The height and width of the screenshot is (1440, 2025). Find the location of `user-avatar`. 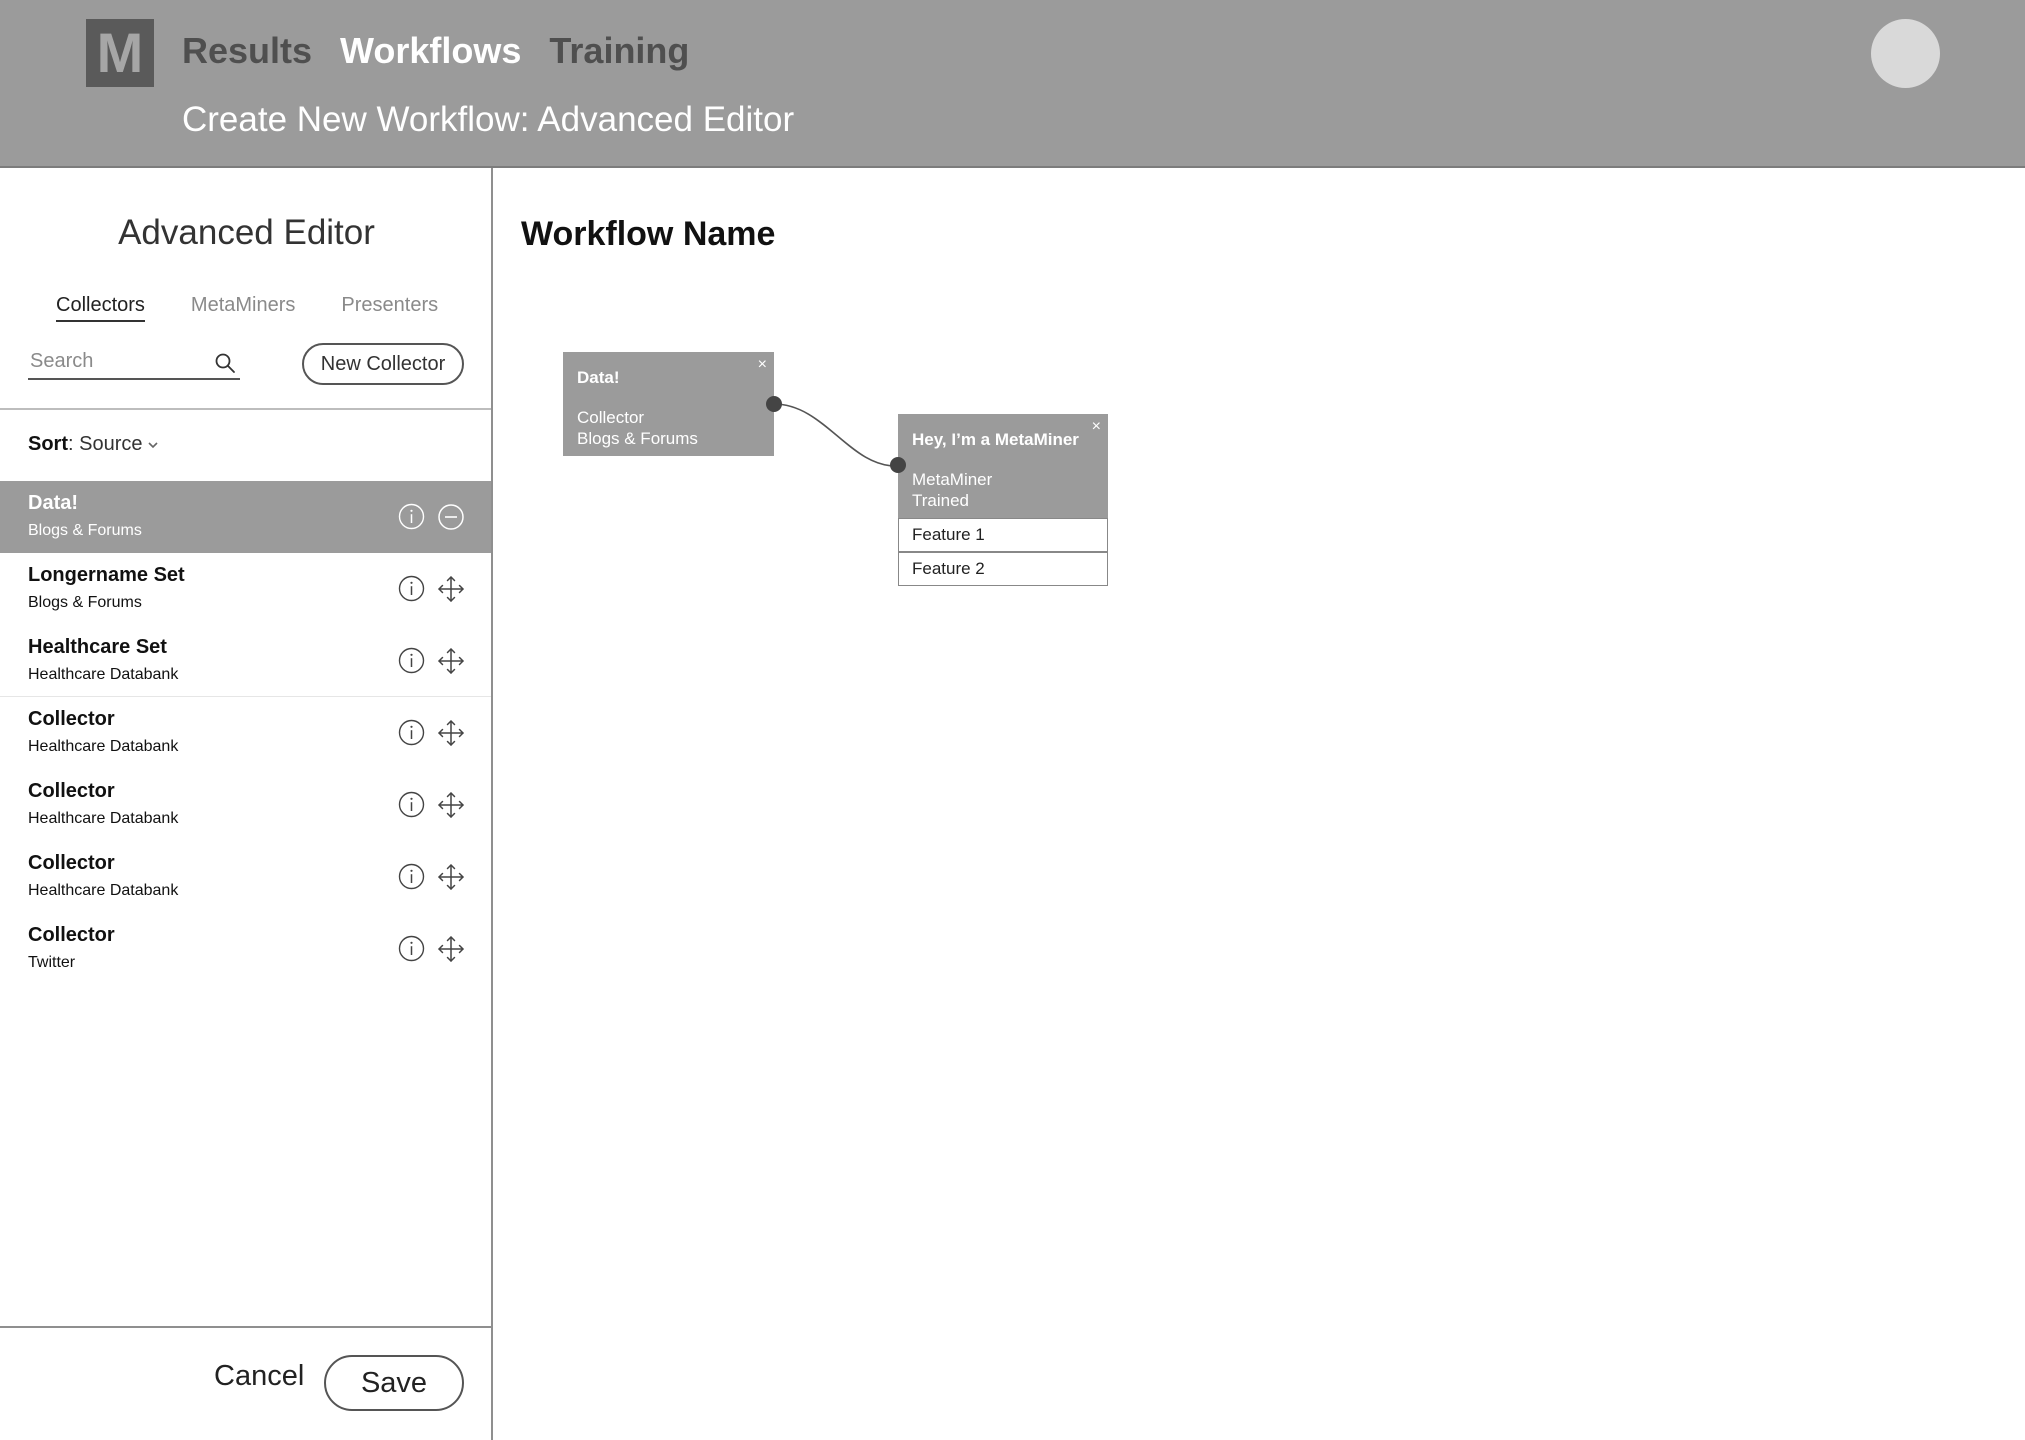

user-avatar is located at coordinates (1905, 53).